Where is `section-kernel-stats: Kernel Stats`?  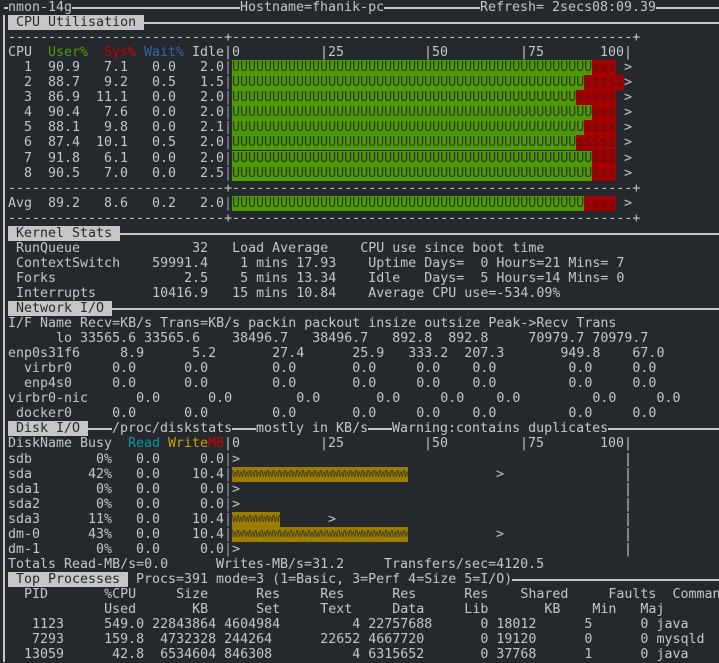 section-kernel-stats: Kernel Stats is located at coordinates (64, 233).